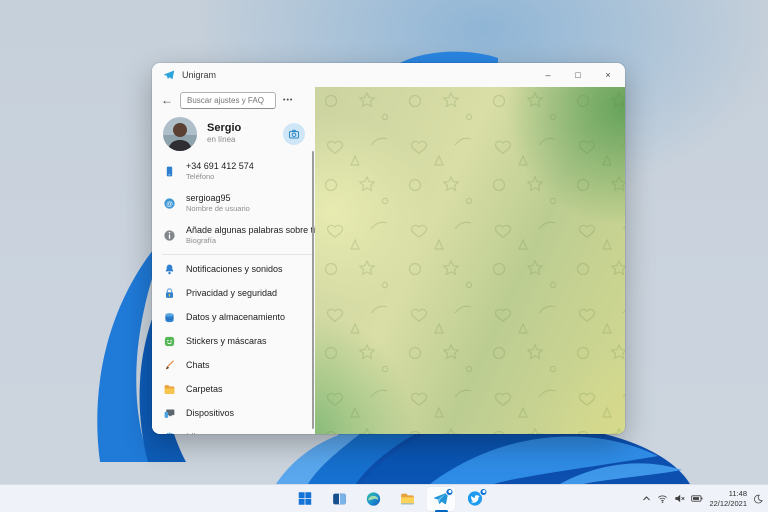 This screenshot has height=512, width=768. Describe the element at coordinates (449, 491) in the screenshot. I see `unigram-notification-badge` at that location.